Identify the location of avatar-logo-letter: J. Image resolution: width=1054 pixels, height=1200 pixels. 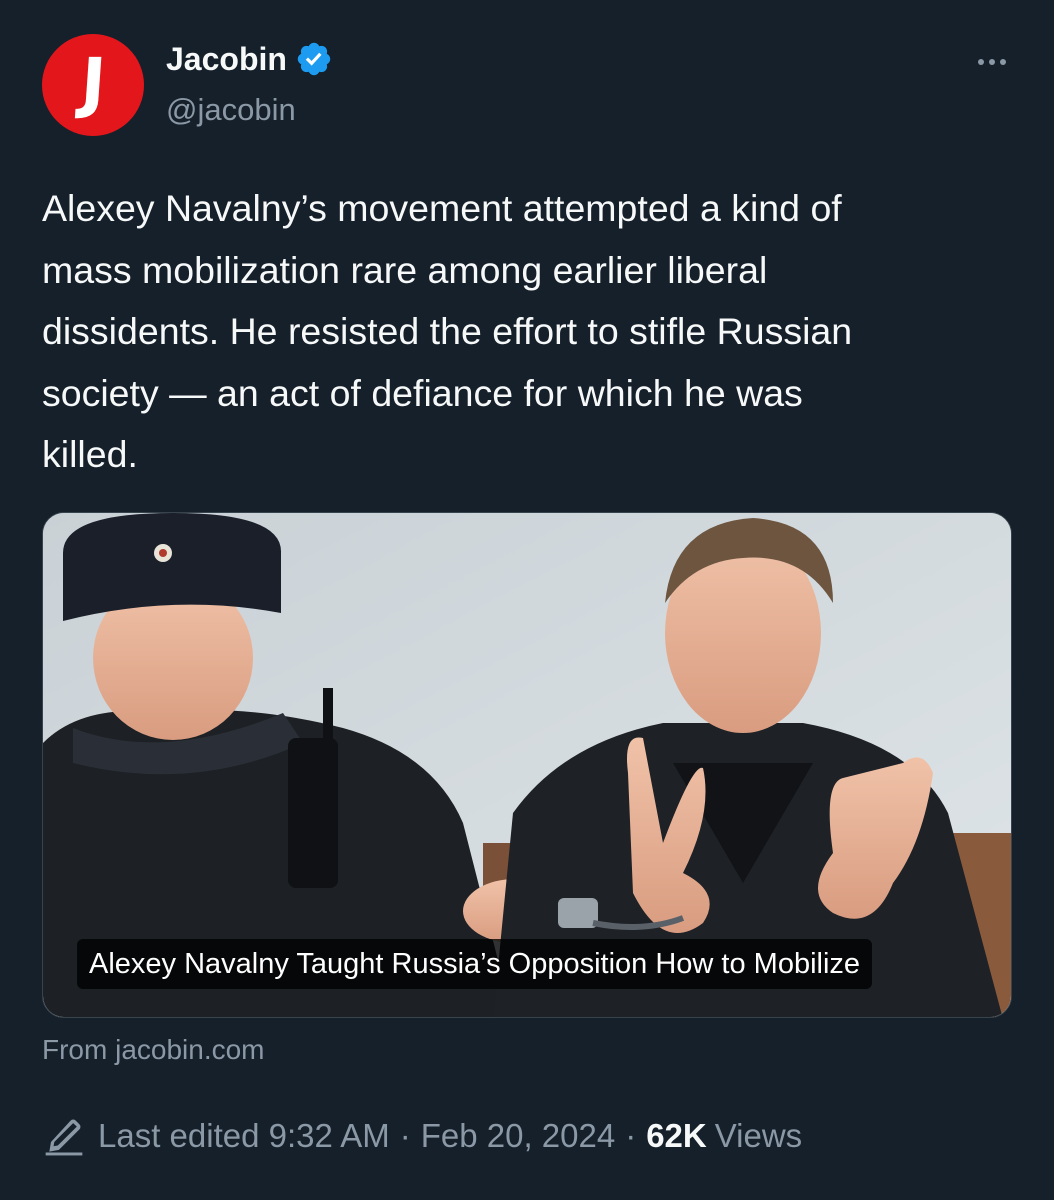
(93, 82).